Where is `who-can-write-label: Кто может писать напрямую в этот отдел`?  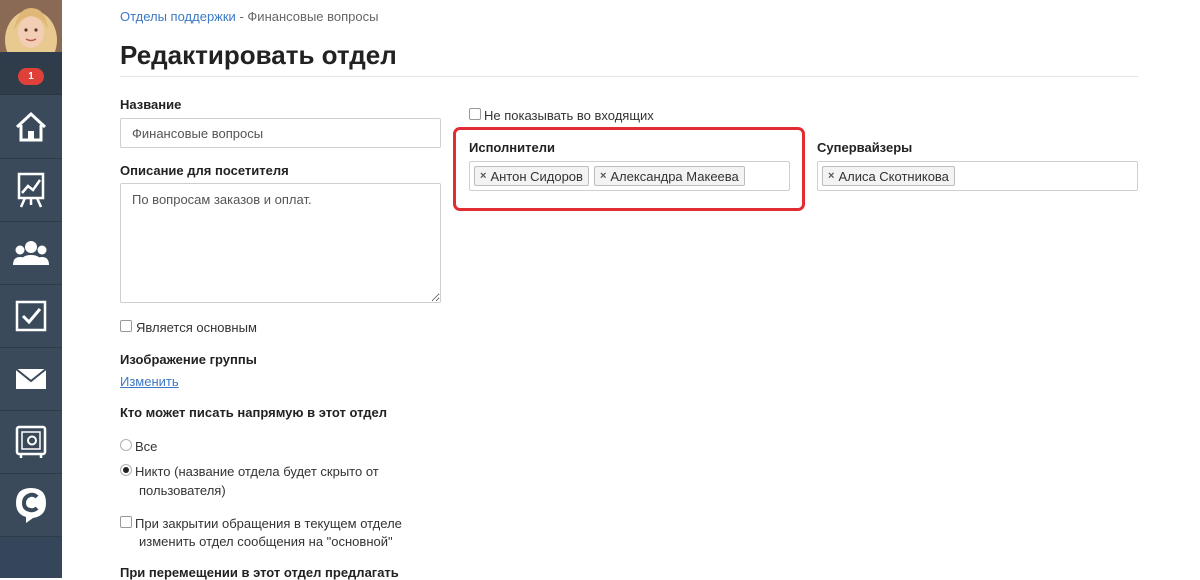
who-can-write-label: Кто может писать напрямую в этот отдел is located at coordinates (254, 412).